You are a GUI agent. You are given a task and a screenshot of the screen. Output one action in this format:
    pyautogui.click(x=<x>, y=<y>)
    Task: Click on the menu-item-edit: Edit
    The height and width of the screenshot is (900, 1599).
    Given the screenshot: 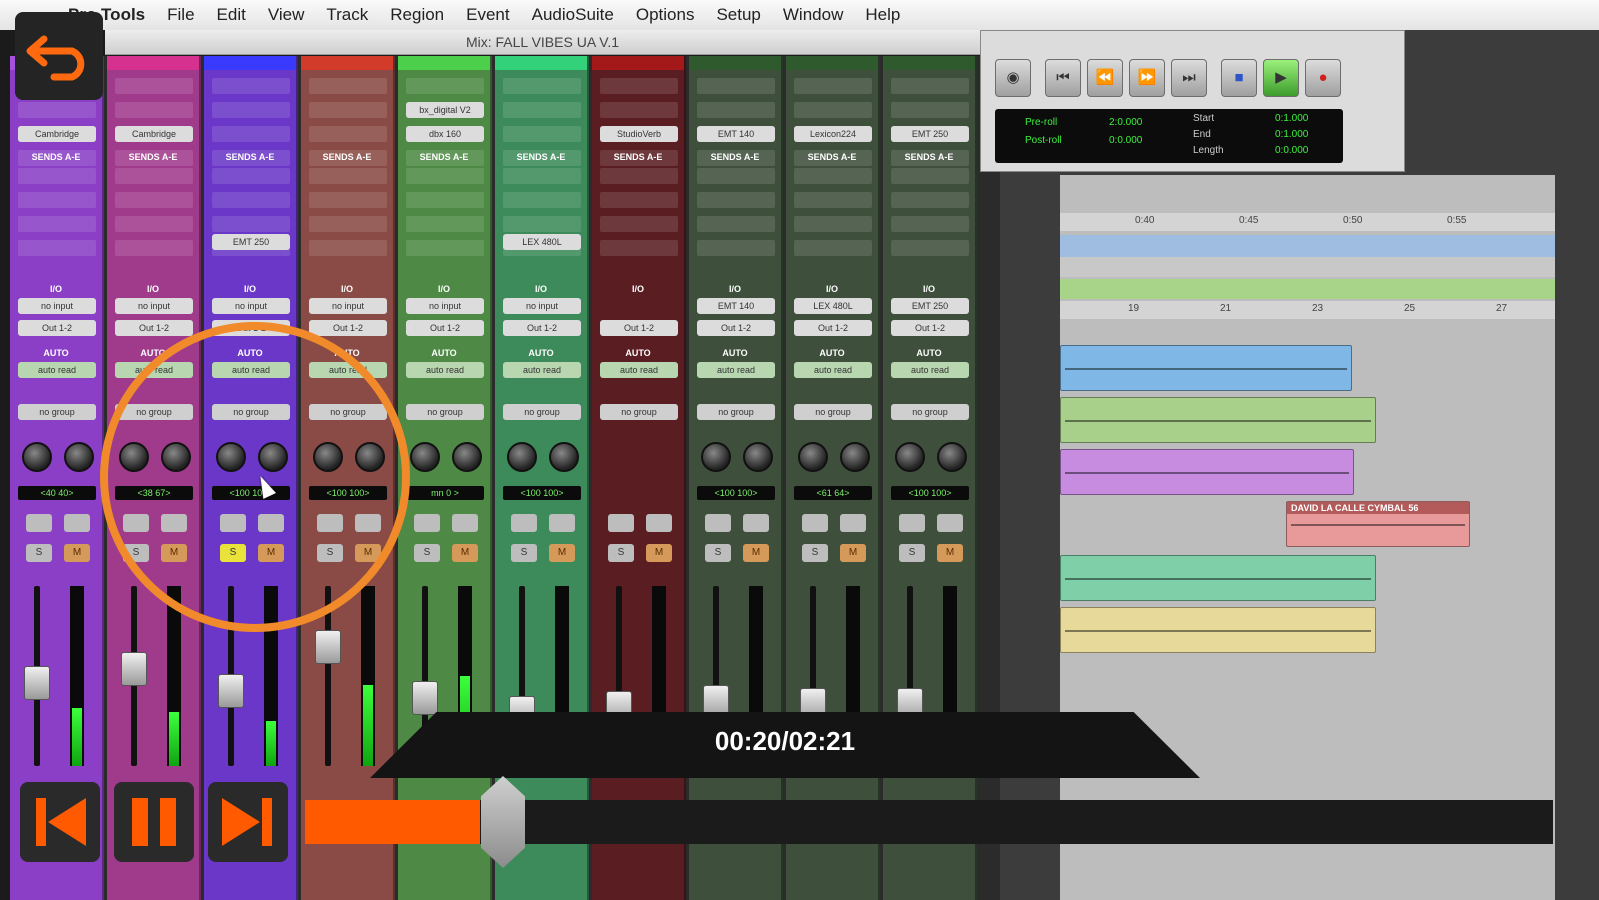 What is the action you would take?
    pyautogui.click(x=231, y=15)
    